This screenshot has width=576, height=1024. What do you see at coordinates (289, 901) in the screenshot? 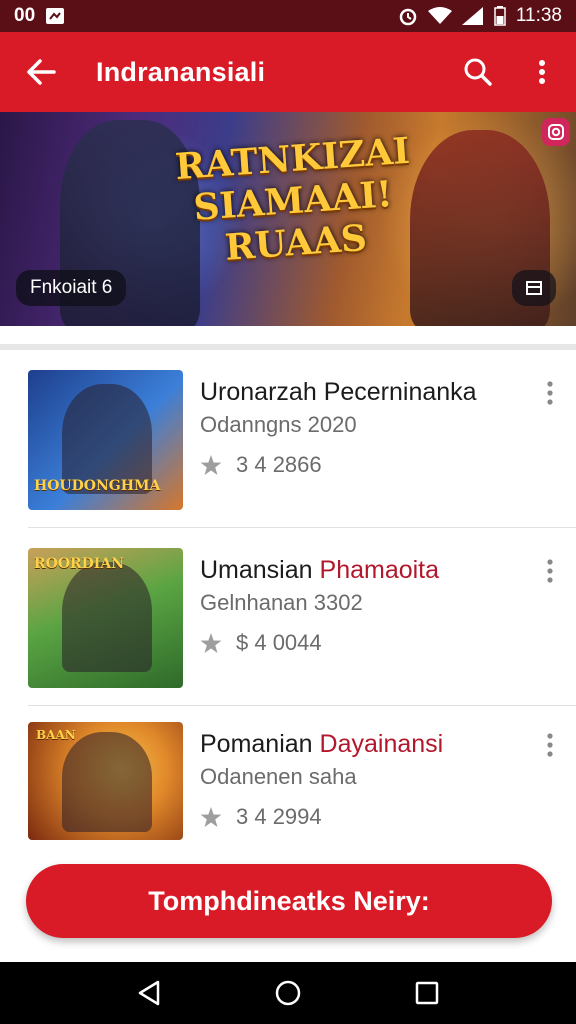
I see `primary-action-button: Tomphdineatks Neiry:` at bounding box center [289, 901].